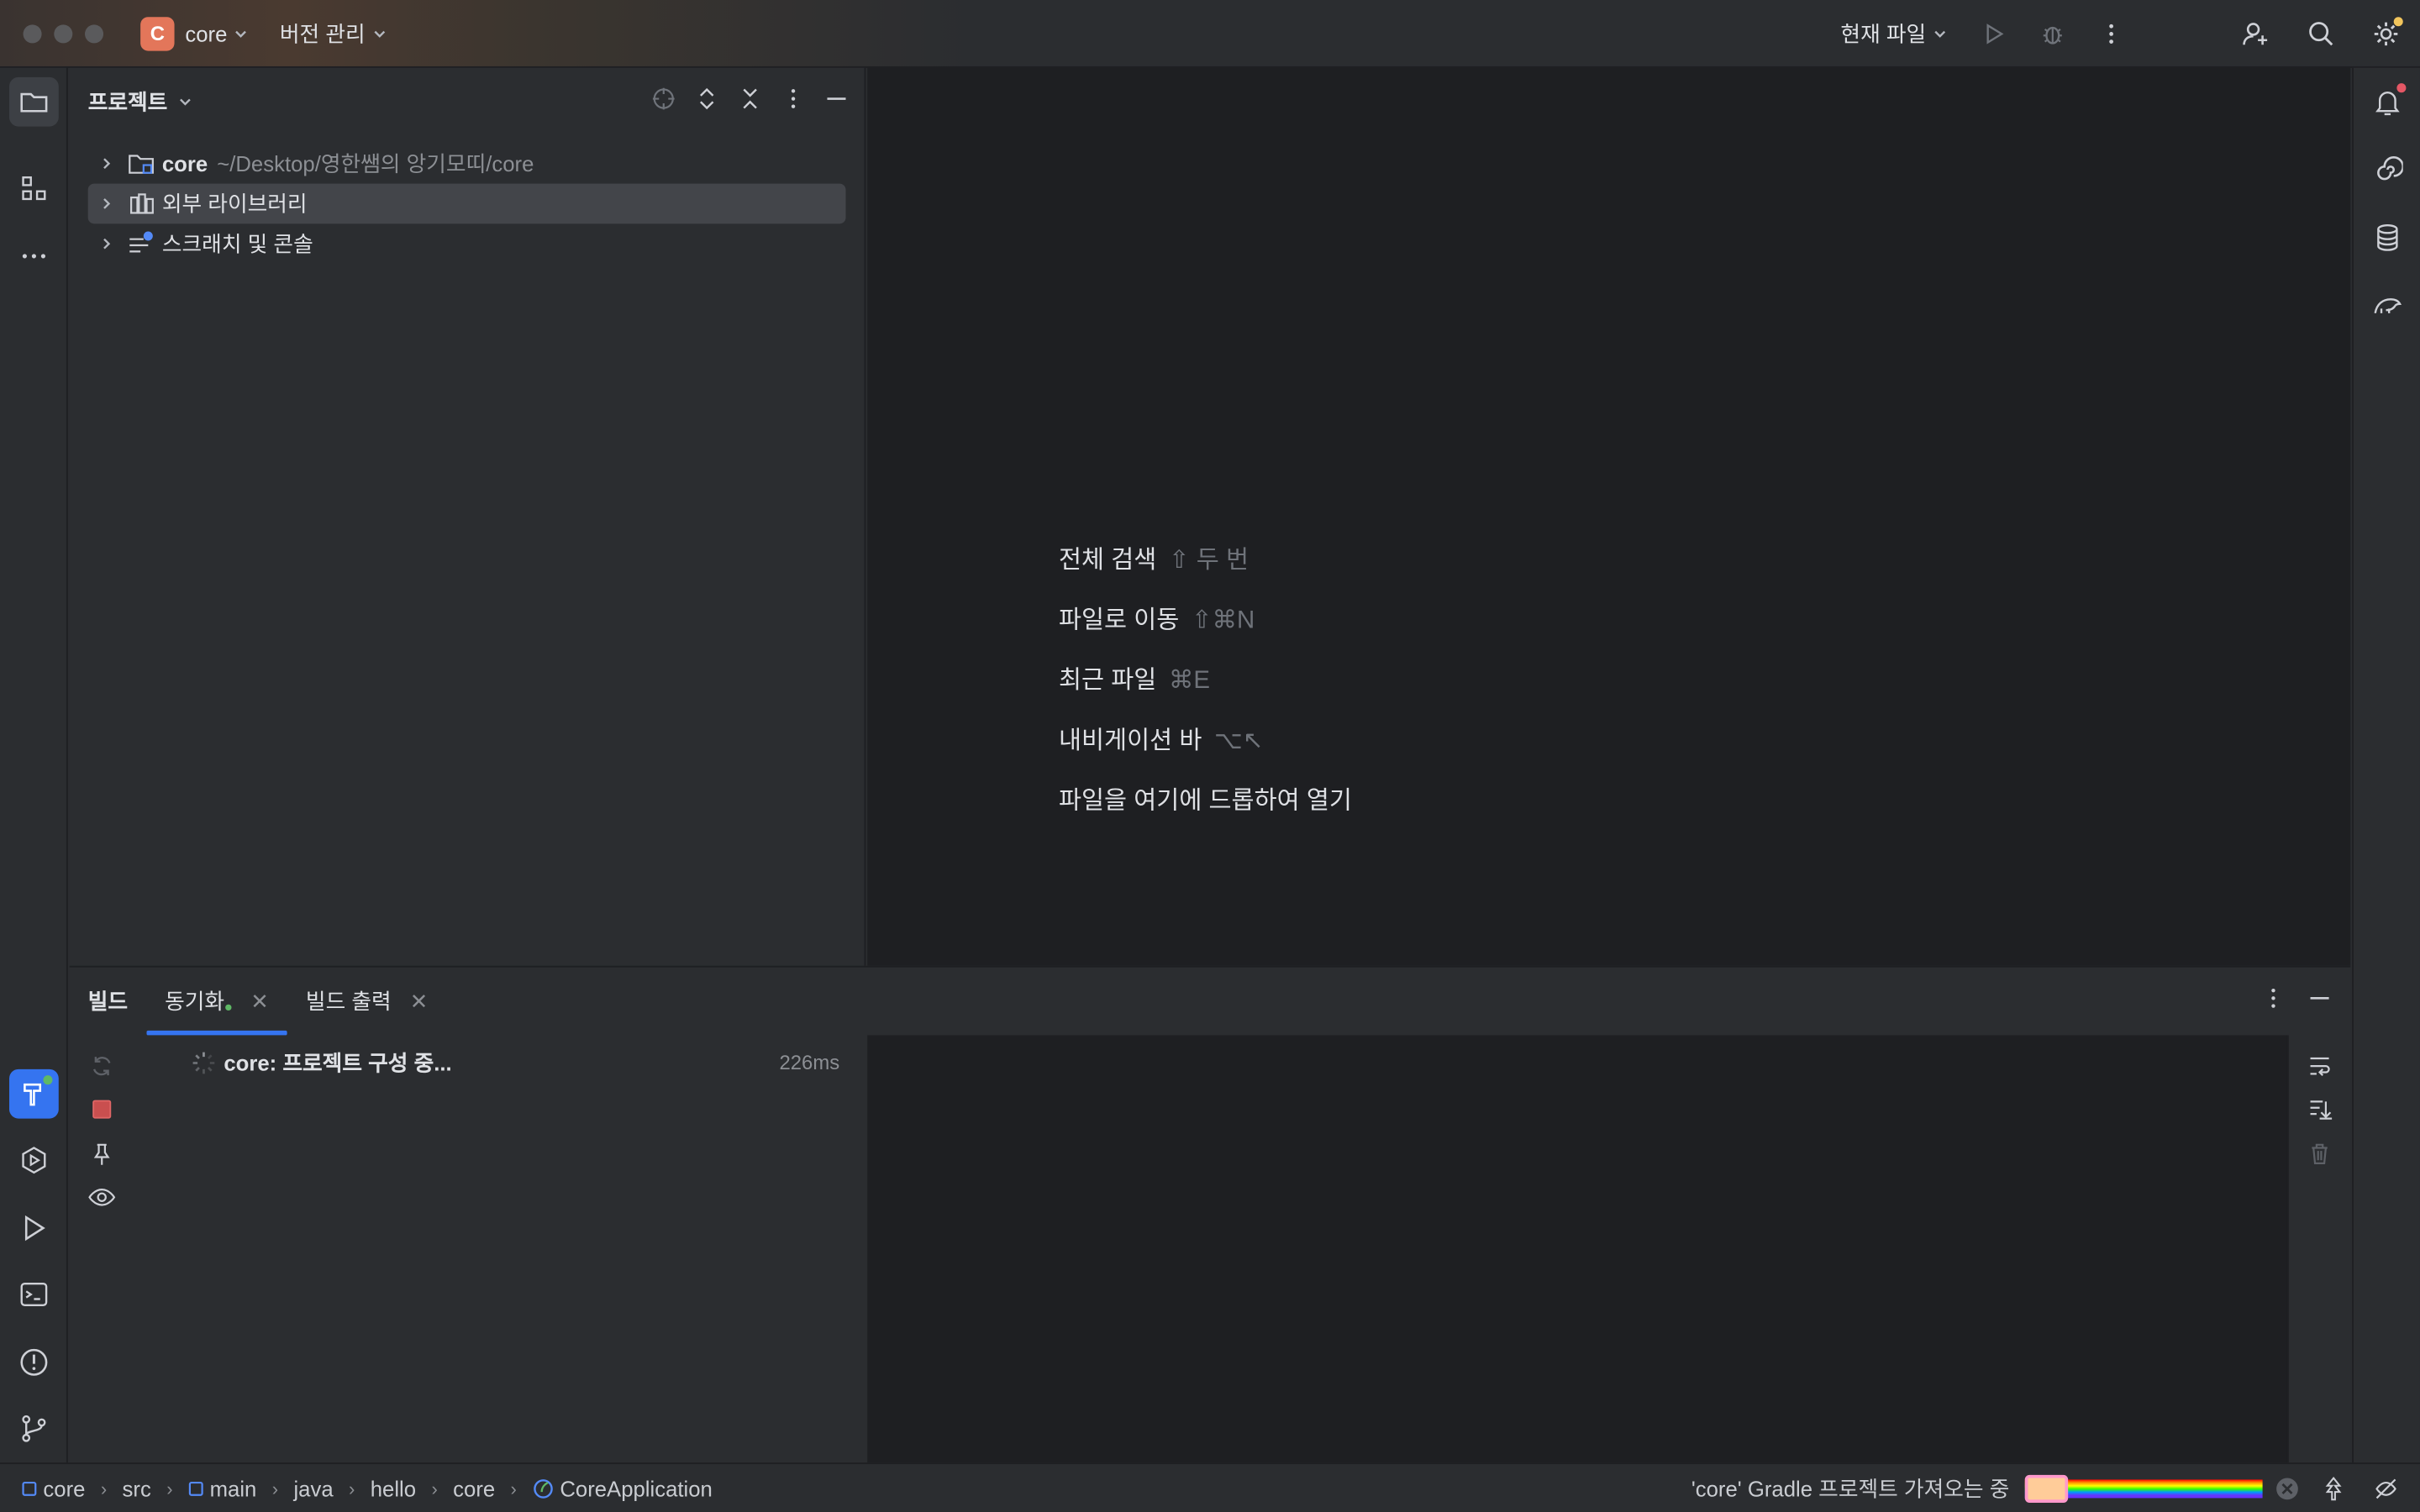 This screenshot has height=1512, width=2420. Describe the element at coordinates (34, 1428) in the screenshot. I see `git-tool-button` at that location.